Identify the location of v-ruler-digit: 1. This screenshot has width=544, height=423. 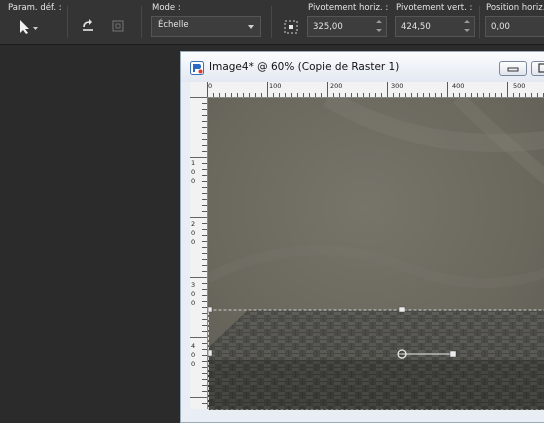
(193, 163).